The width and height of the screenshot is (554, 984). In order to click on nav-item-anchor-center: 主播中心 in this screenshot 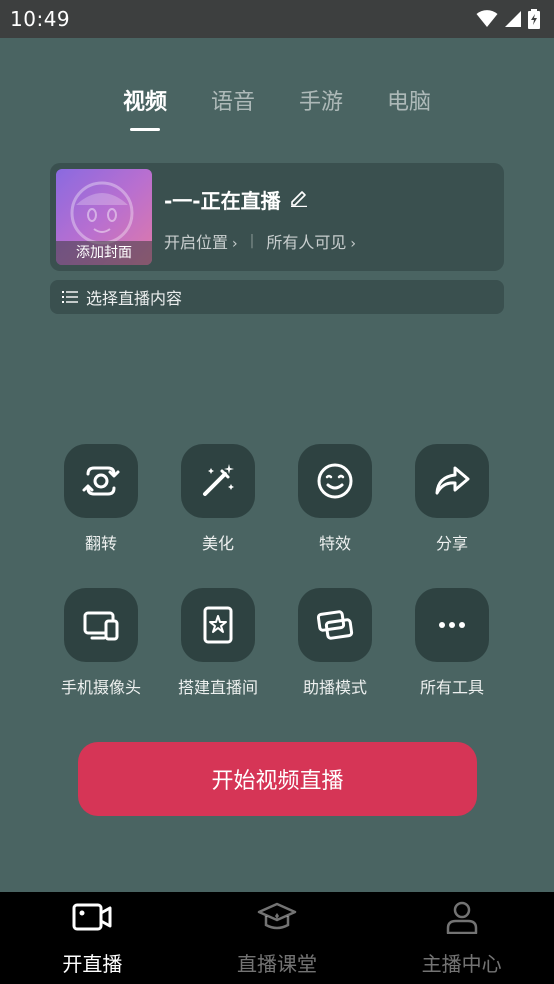, I will do `click(462, 934)`.